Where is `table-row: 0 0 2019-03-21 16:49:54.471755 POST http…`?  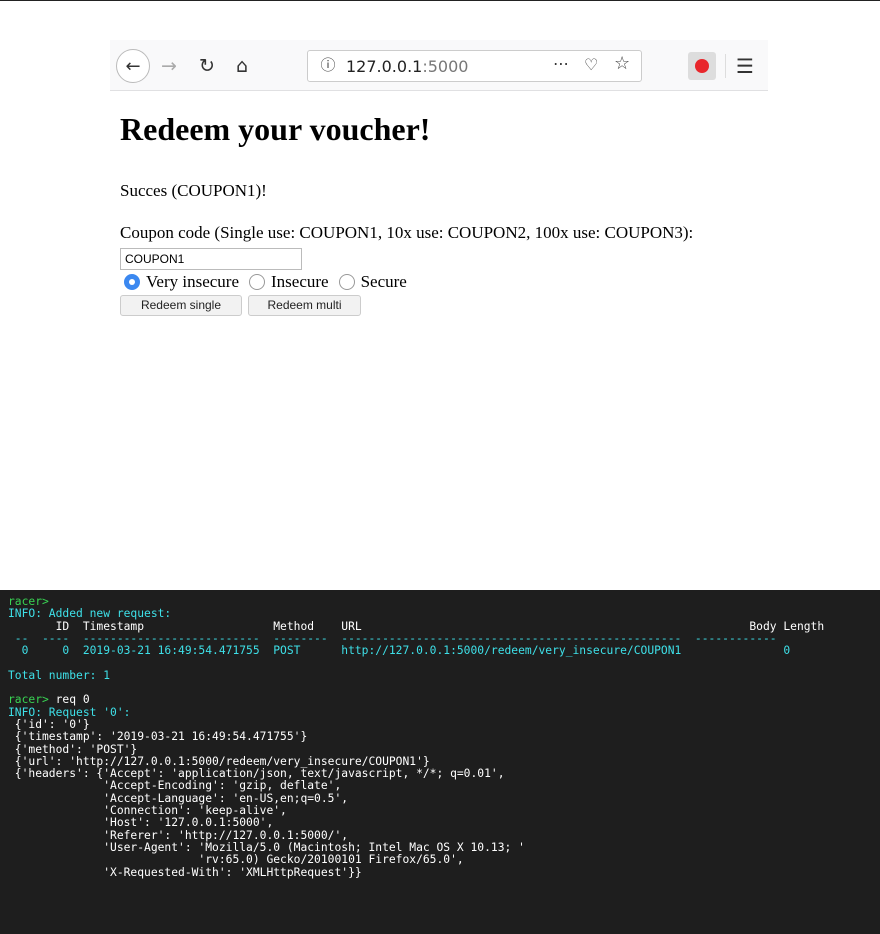 table-row: 0 0 2019-03-21 16:49:54.471755 POST http… is located at coordinates (399, 651).